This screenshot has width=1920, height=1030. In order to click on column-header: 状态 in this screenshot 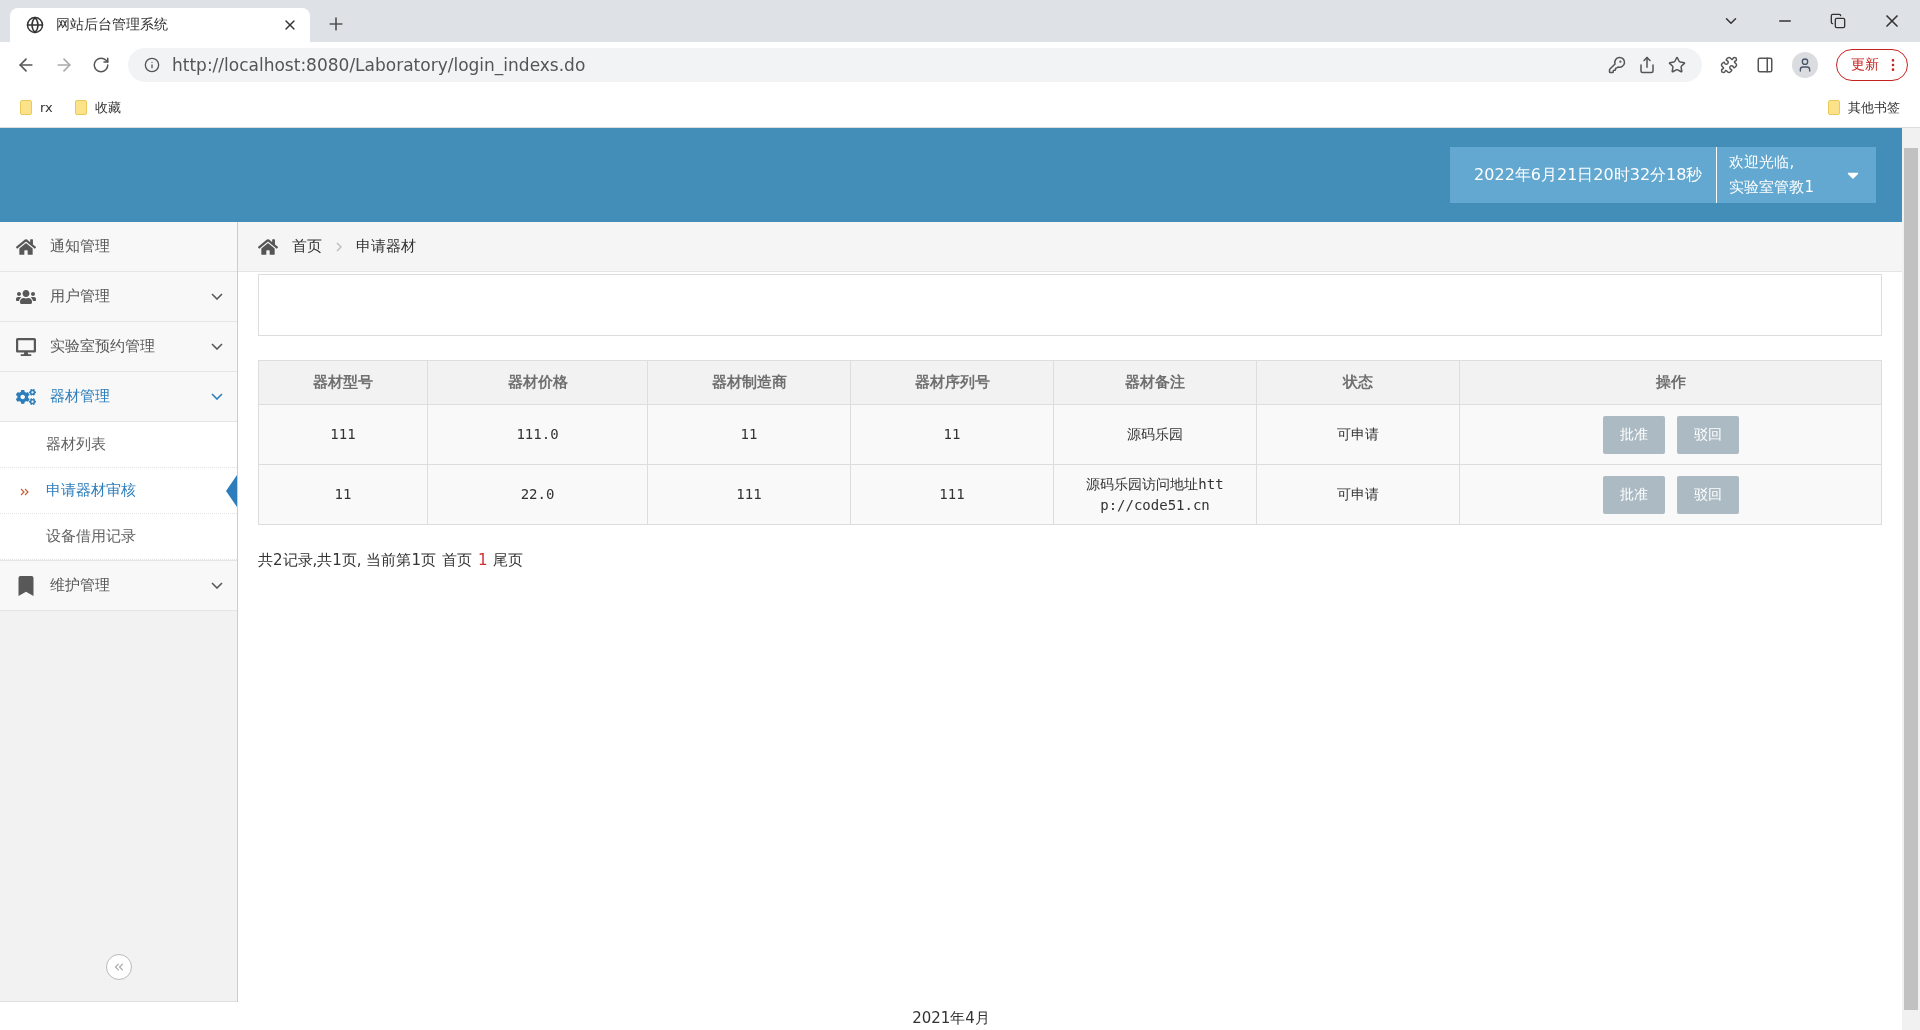, I will do `click(1358, 382)`.